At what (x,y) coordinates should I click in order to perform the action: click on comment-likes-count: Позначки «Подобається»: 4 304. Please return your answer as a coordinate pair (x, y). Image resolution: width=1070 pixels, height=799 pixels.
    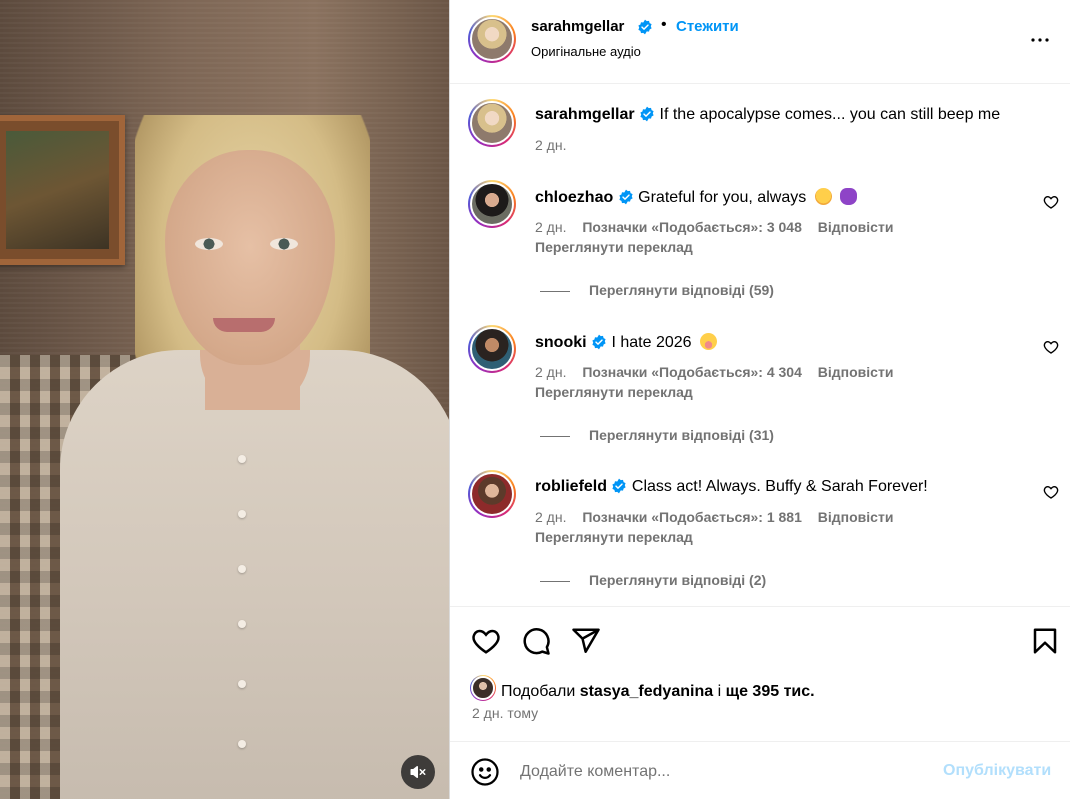
    Looking at the image, I should click on (692, 372).